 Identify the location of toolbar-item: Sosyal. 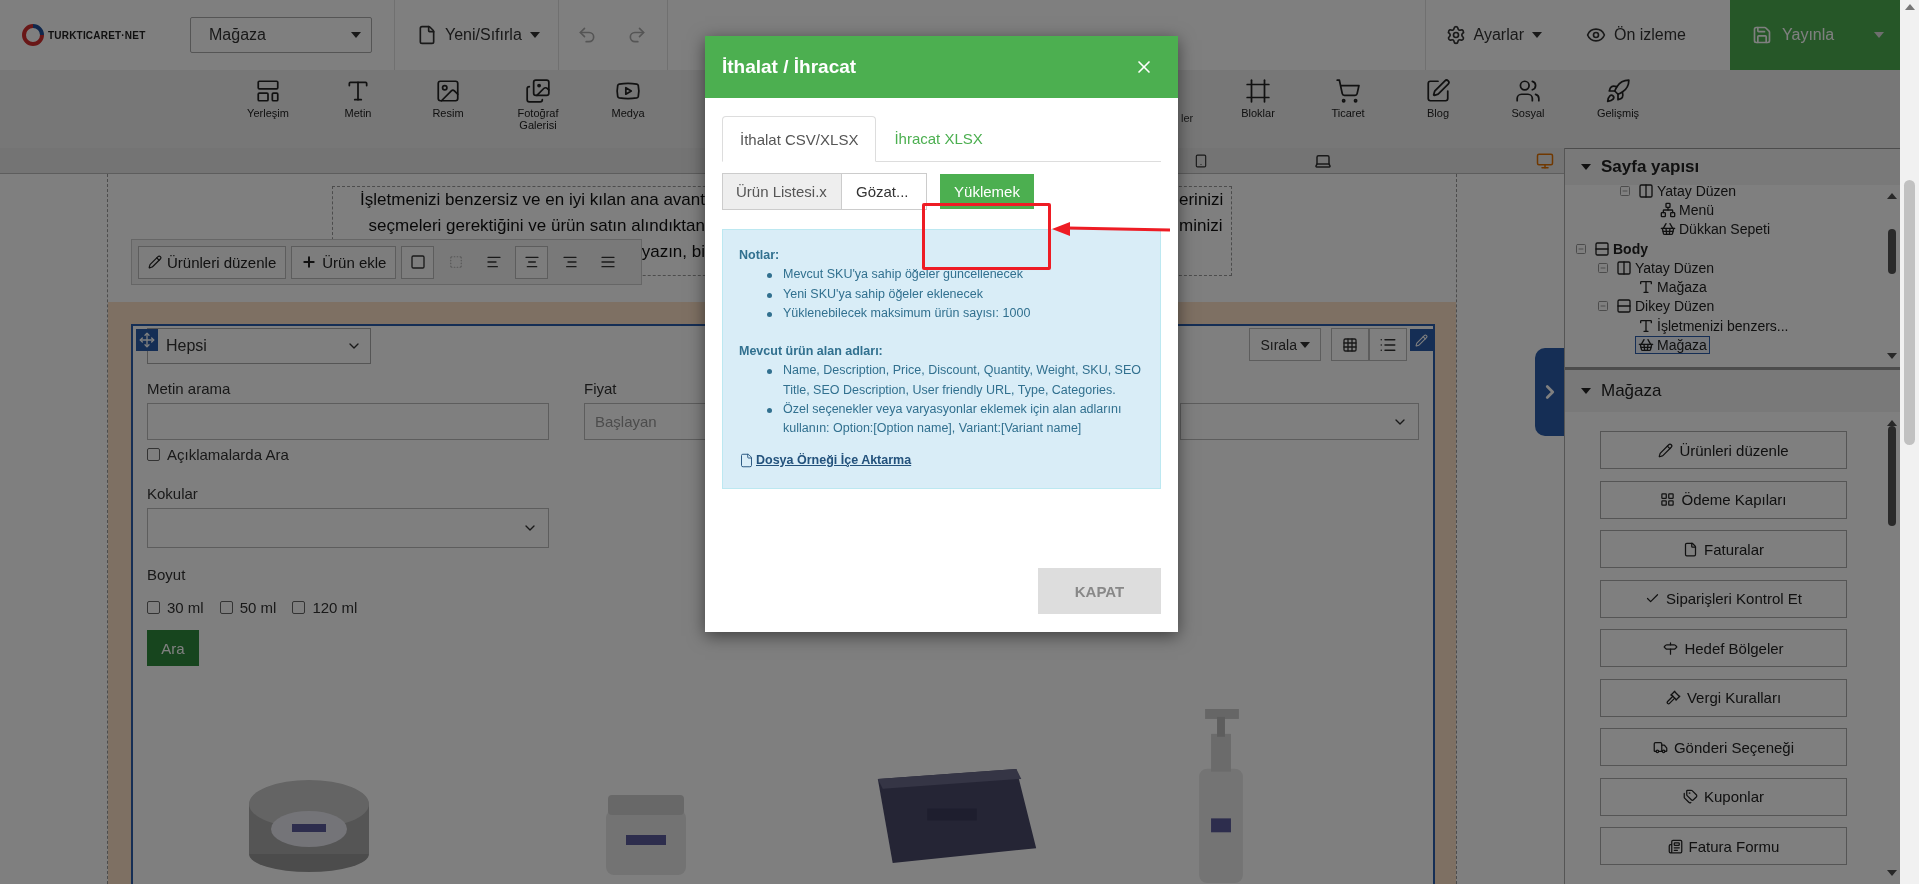
(1528, 94).